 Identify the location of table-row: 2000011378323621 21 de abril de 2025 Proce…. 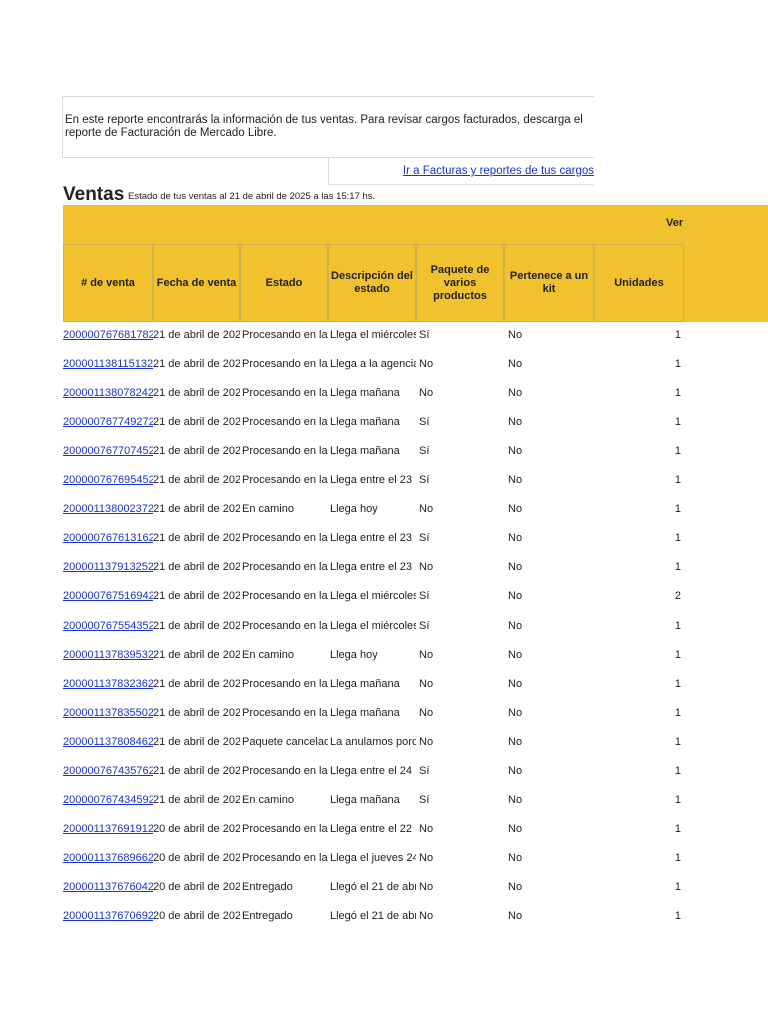
(373, 688).